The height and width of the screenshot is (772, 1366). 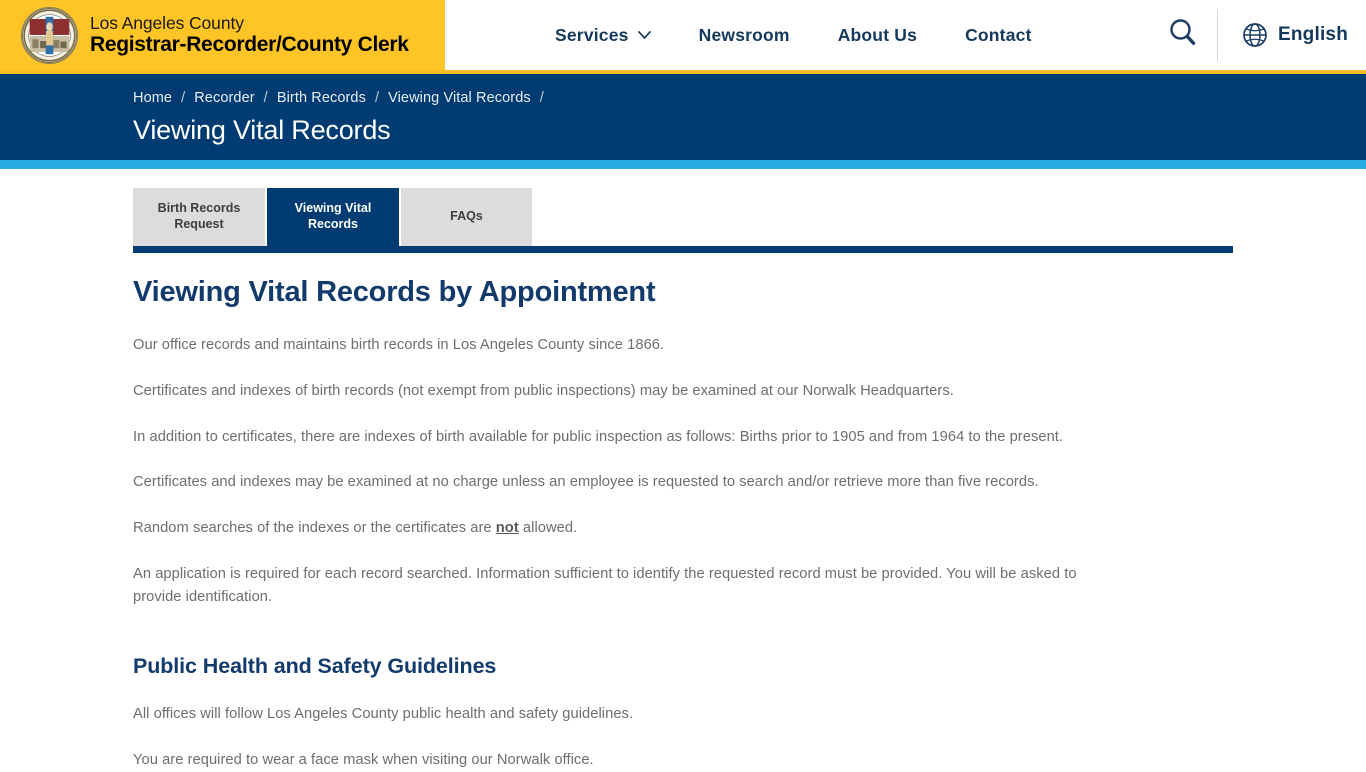 I want to click on county-seal-icon, so click(x=49, y=35).